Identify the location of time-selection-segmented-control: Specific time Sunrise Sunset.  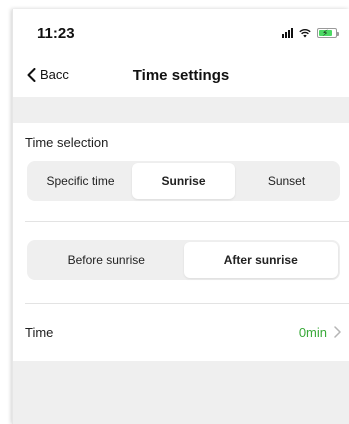
(183, 181).